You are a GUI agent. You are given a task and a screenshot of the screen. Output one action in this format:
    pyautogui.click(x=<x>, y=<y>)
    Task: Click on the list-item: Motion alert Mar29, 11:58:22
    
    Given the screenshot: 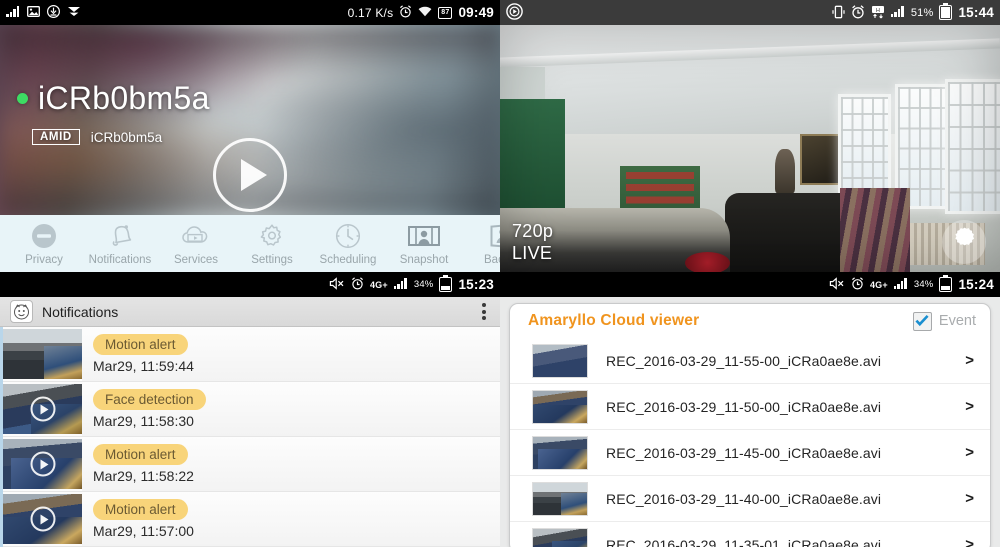 What is the action you would take?
    pyautogui.click(x=251, y=464)
    